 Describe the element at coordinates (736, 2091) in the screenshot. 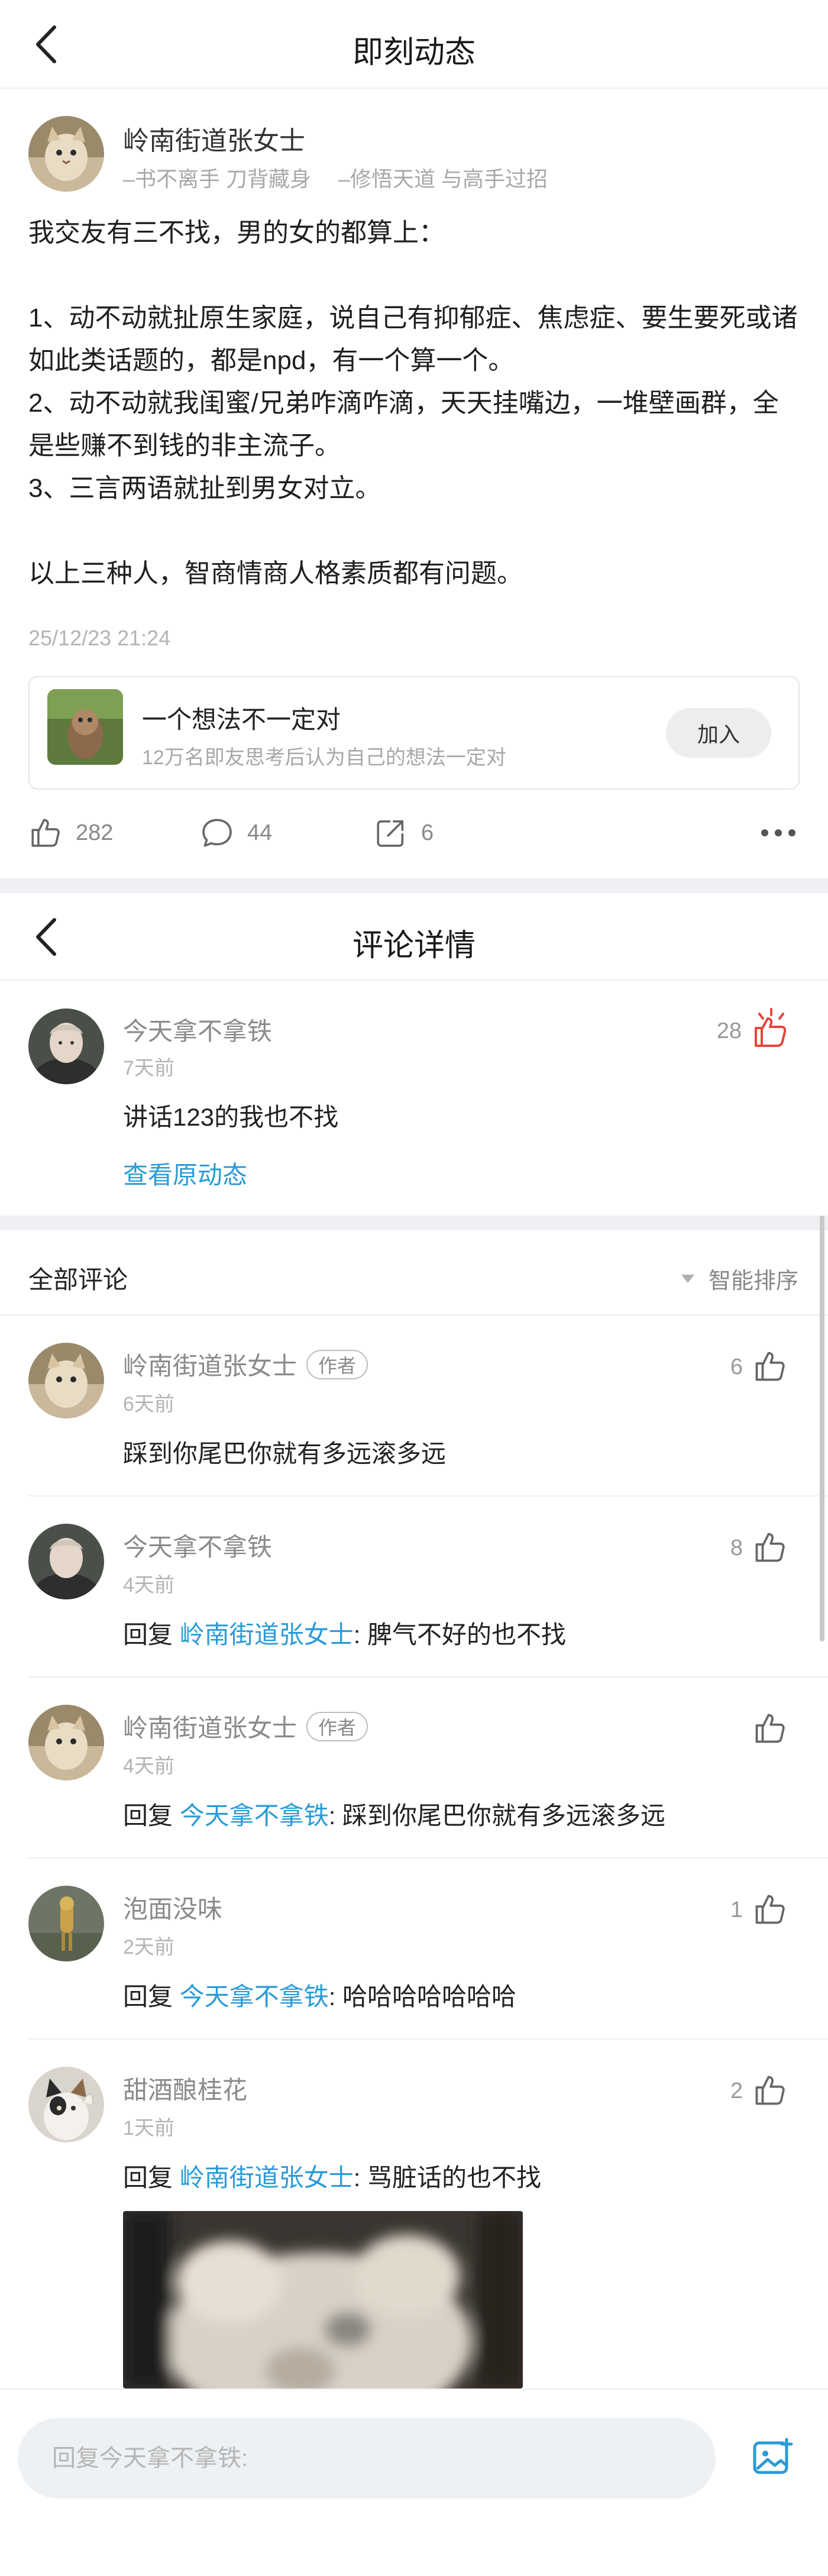

I see `comment-like-count: 2` at that location.